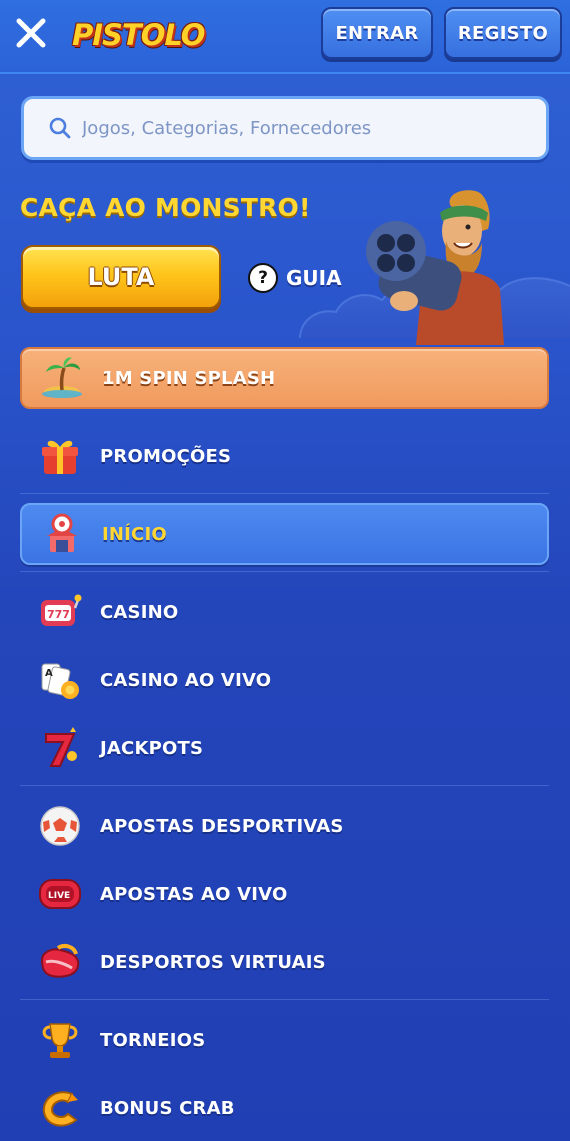  Describe the element at coordinates (165, 207) in the screenshot. I see `promo-title: CAÇA AO MONSTRO!` at that location.